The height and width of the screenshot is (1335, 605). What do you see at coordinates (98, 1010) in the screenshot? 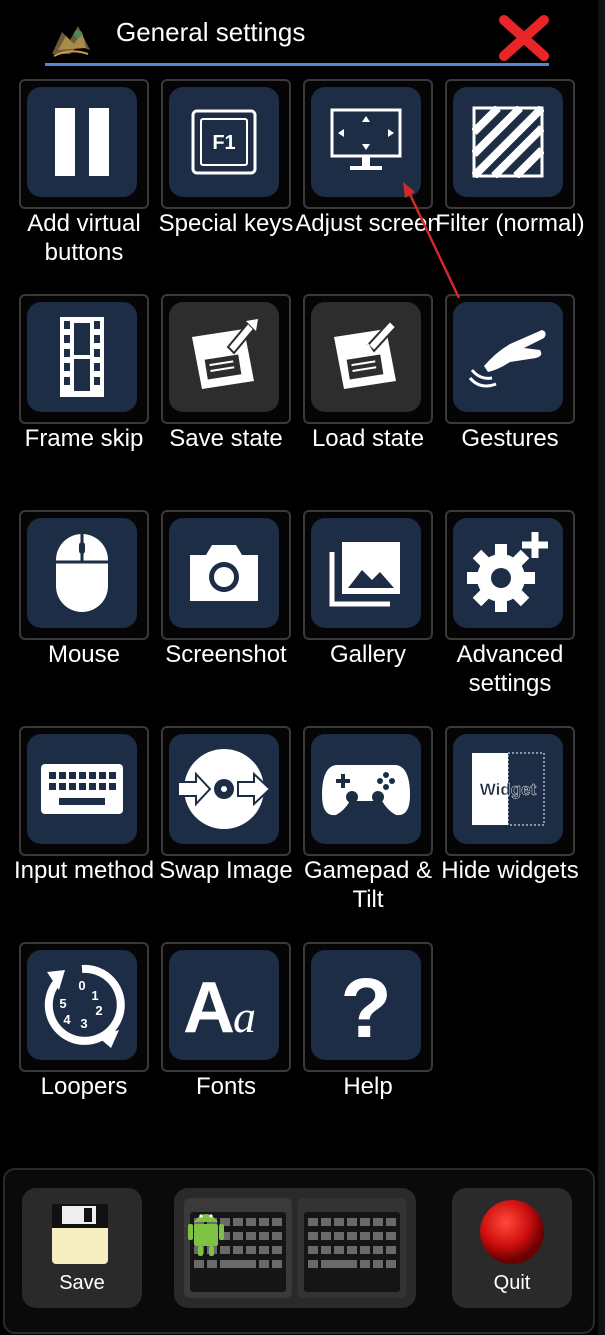
I see `looper-digit: 2` at bounding box center [98, 1010].